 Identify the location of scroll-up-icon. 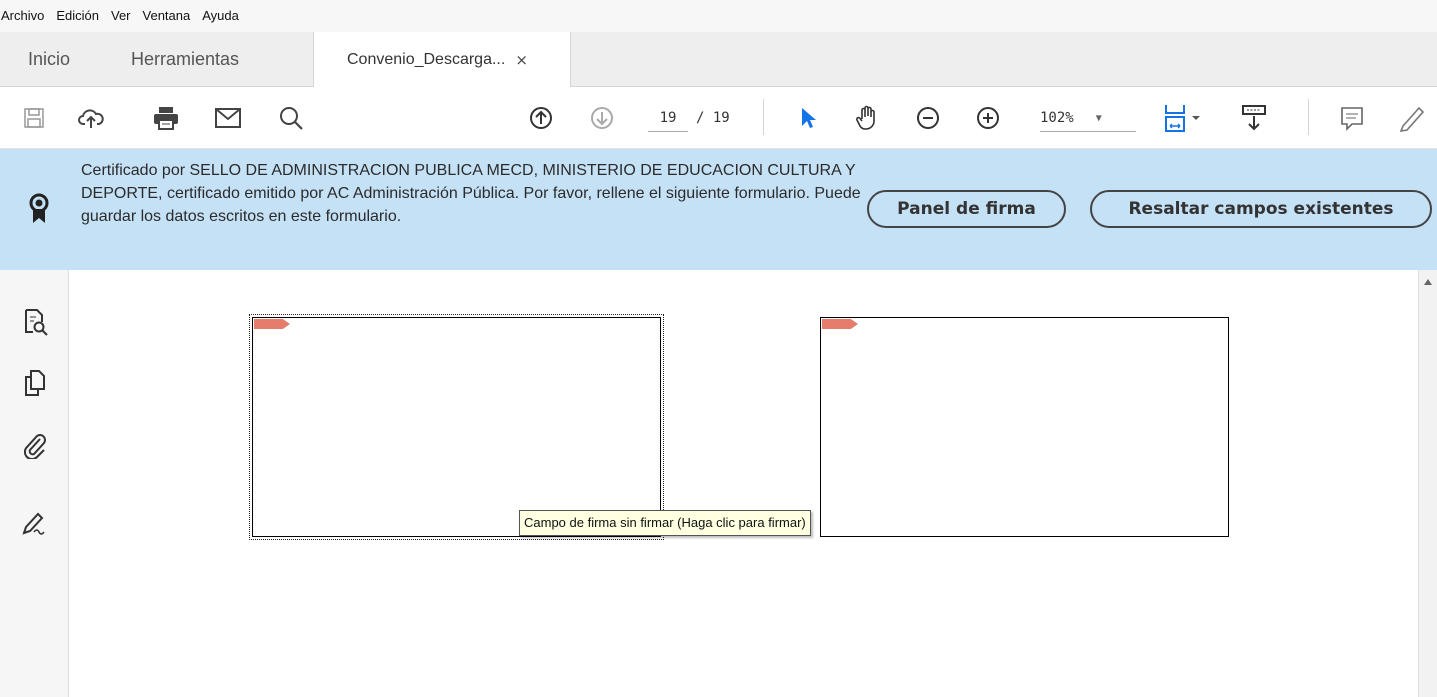
(1428, 282).